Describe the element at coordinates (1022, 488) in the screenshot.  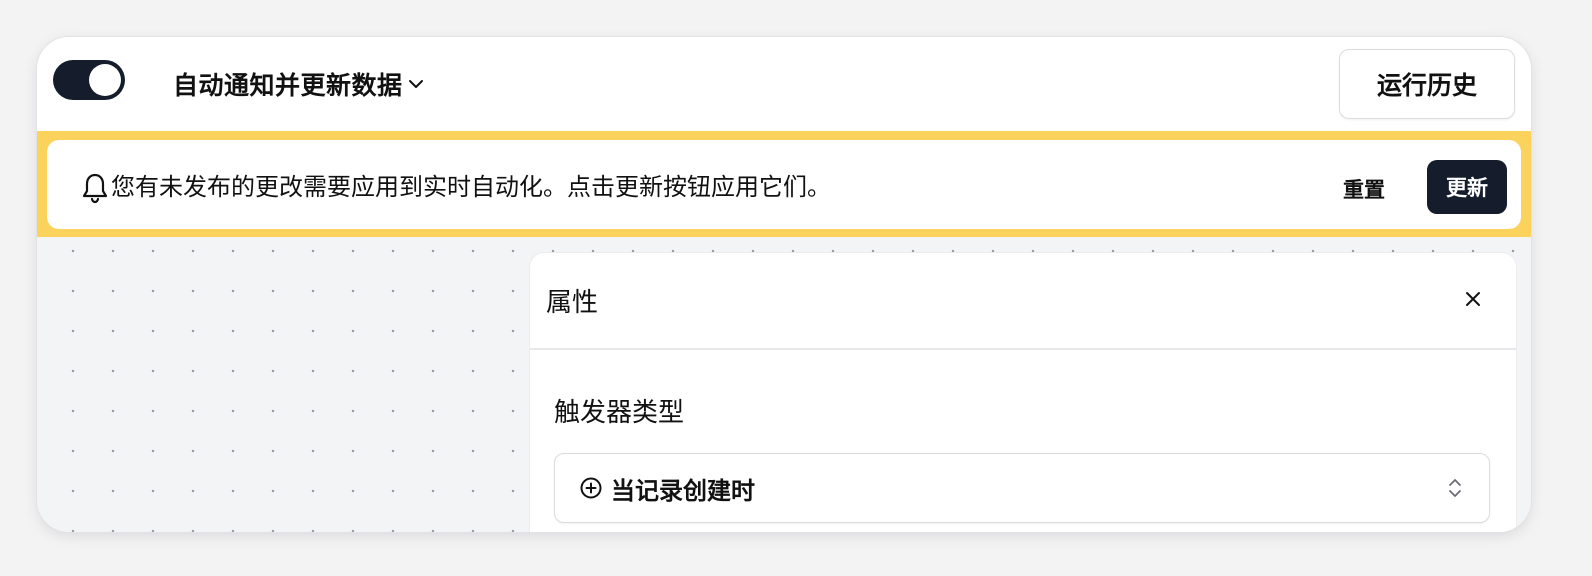
I see `trigger-type-select: 当记录创建时` at that location.